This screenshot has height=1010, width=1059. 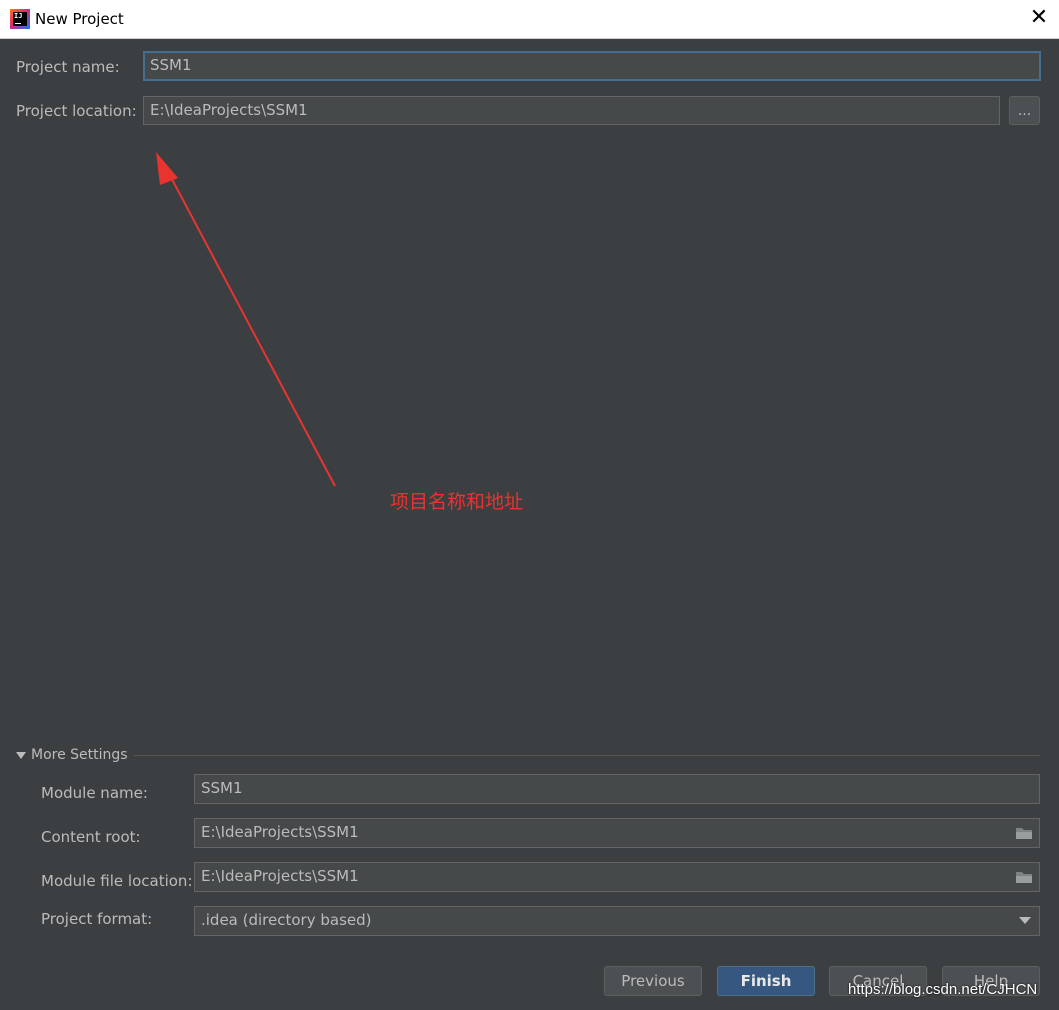 I want to click on arrow-annotation-shaft, so click(x=250, y=327).